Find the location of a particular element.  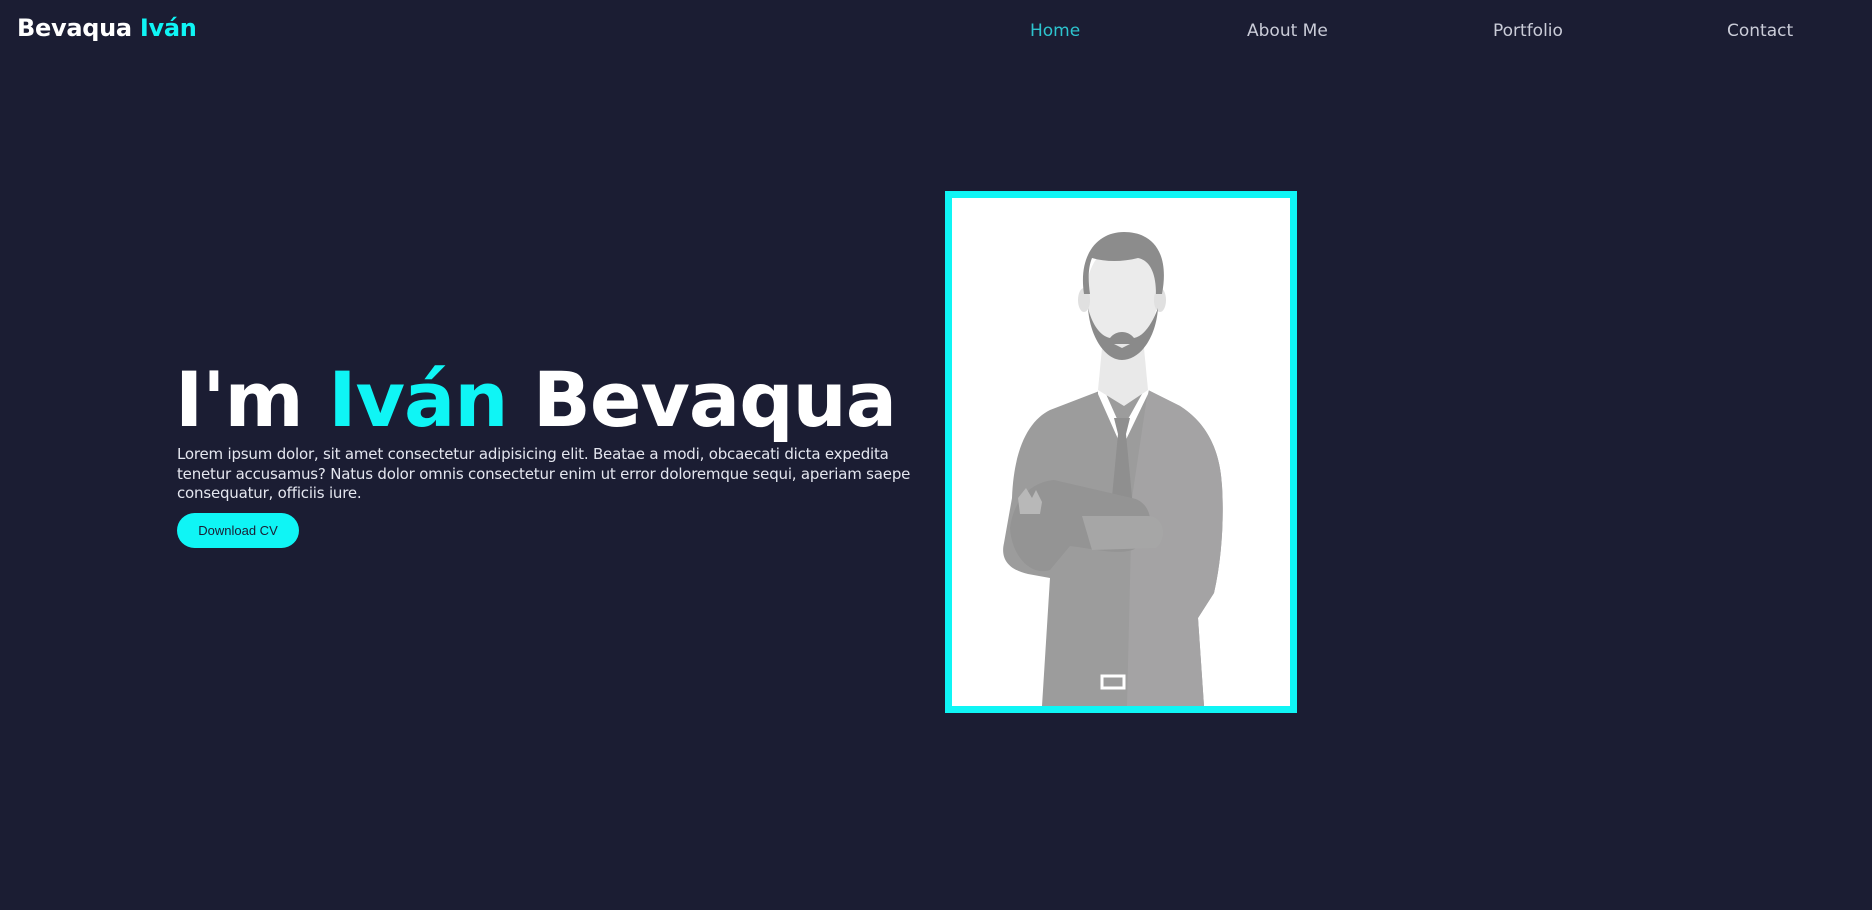

hero-title-prefix: I'm is located at coordinates (239, 399).